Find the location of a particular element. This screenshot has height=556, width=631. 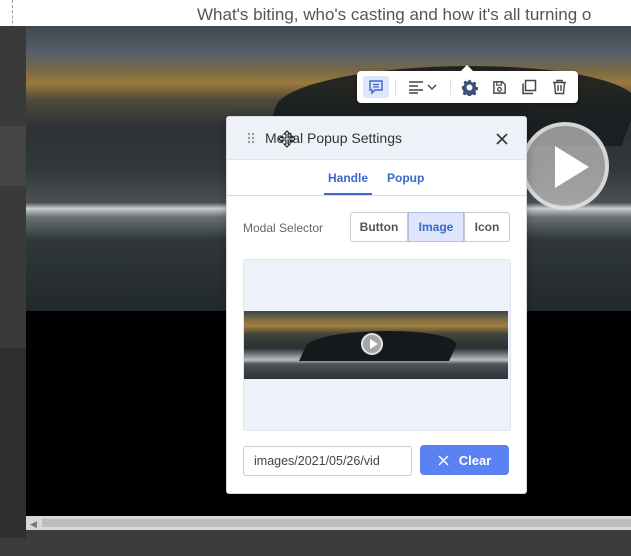

image-path-input is located at coordinates (327, 461).